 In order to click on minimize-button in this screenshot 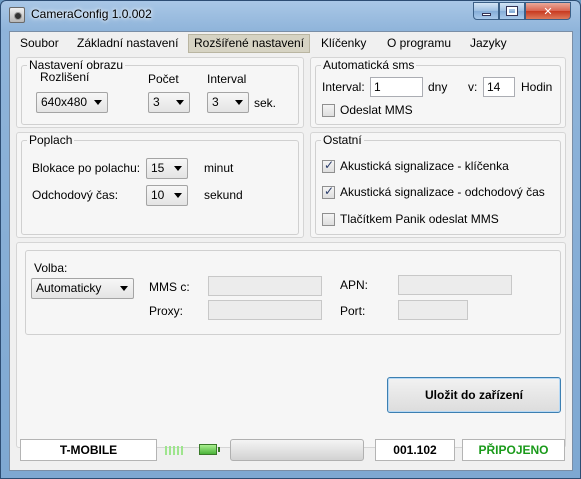, I will do `click(486, 11)`.